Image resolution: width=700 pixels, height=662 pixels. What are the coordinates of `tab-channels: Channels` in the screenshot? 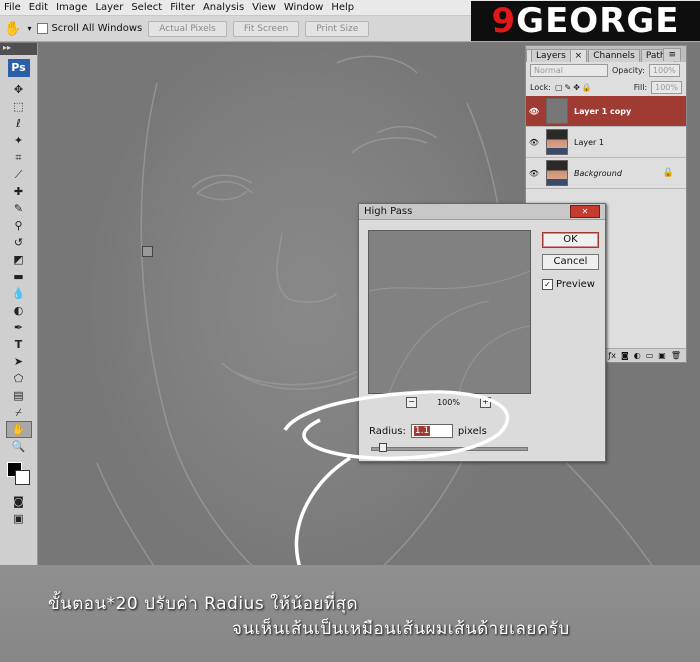 It's located at (614, 55).